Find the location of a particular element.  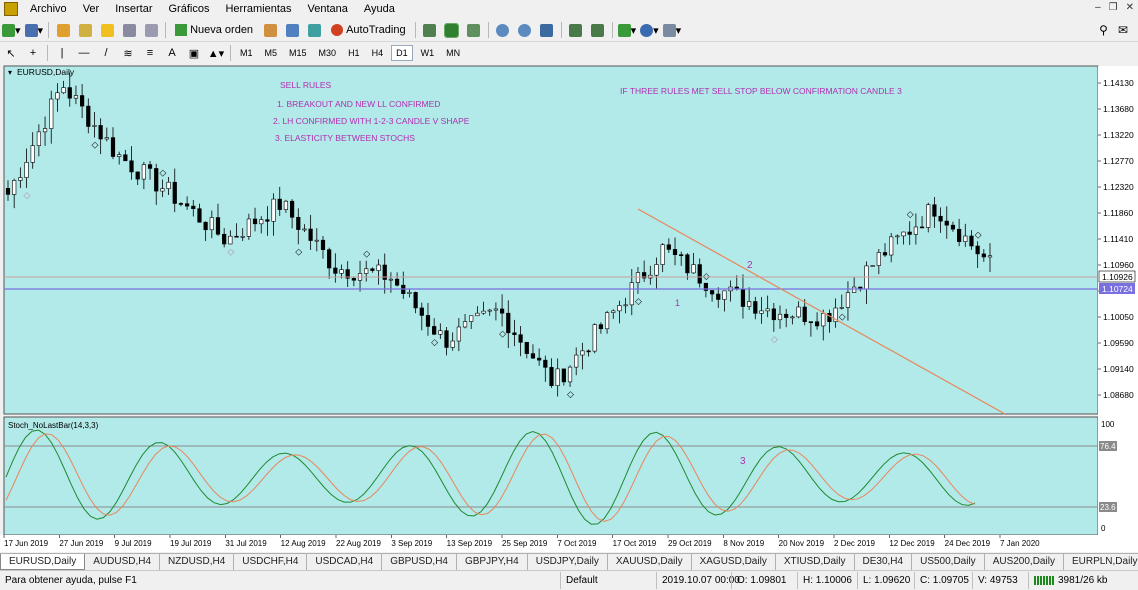

status-close: C: 1.09705 is located at coordinates (943, 580).